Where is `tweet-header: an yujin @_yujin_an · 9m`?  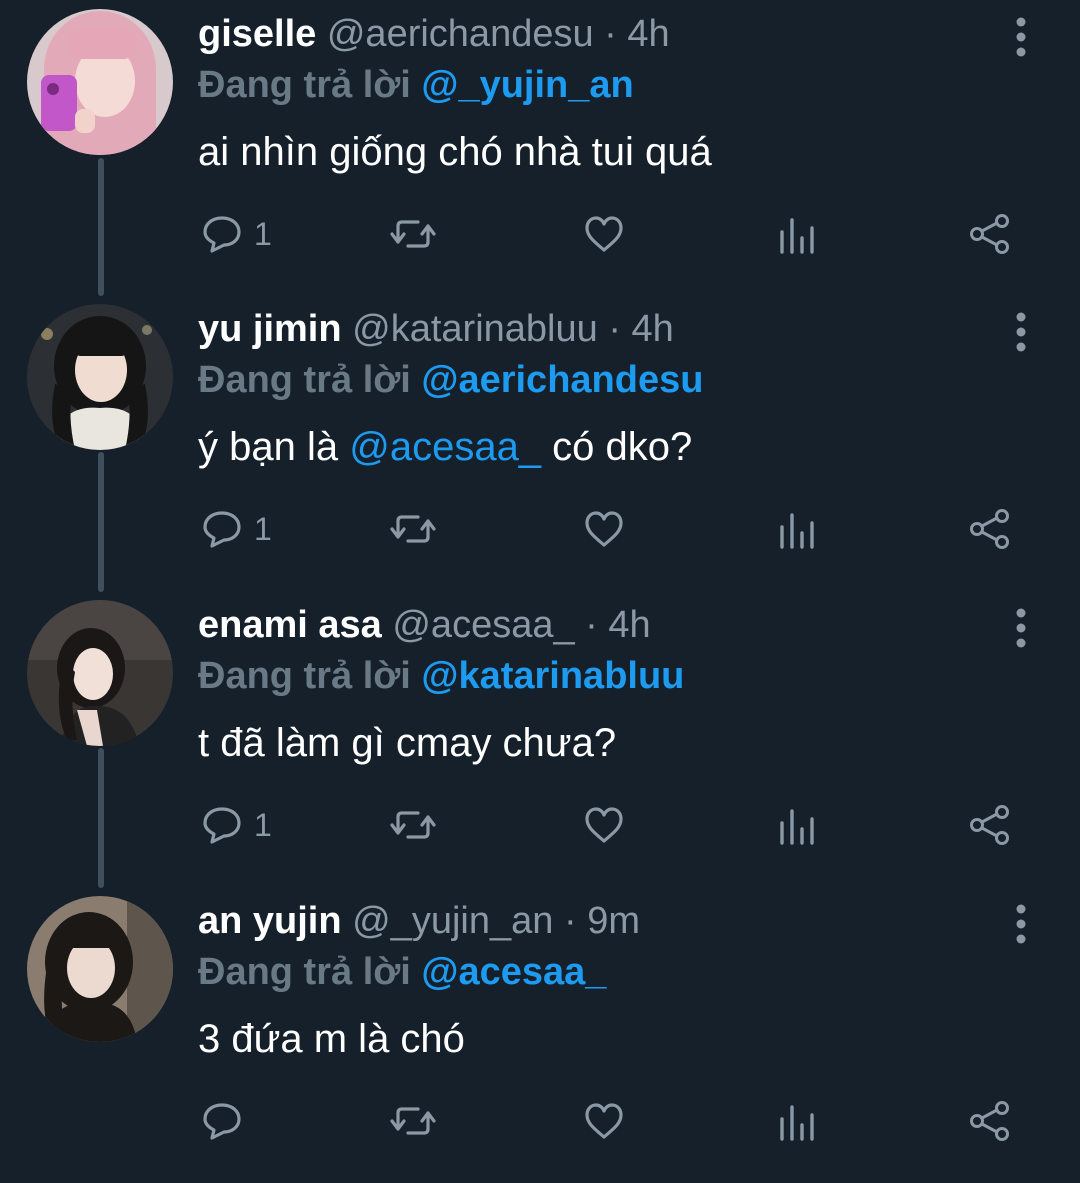 tweet-header: an yujin @_yujin_an · 9m is located at coordinates (419, 921).